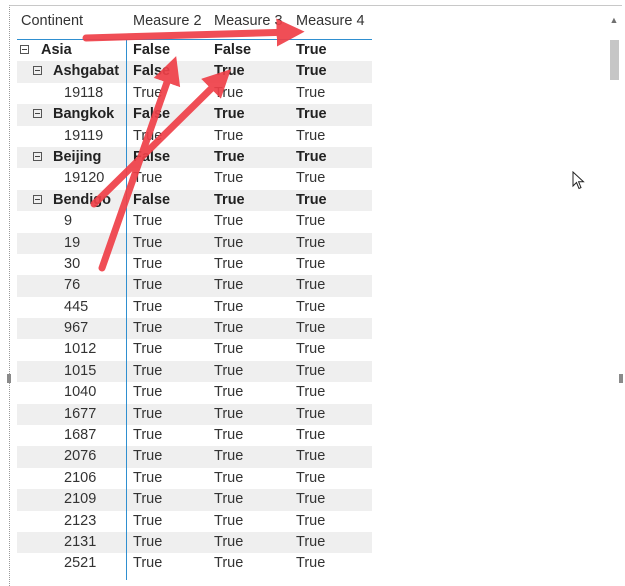 The height and width of the screenshot is (586, 625). I want to click on cell-measure-3: False, so click(233, 50).